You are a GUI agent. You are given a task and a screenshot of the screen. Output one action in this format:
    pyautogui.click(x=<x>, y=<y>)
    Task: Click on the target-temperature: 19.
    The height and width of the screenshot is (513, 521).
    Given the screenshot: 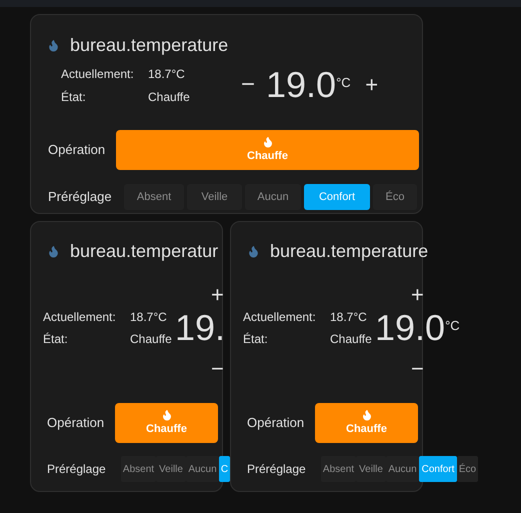 What is the action you would take?
    pyautogui.click(x=200, y=328)
    